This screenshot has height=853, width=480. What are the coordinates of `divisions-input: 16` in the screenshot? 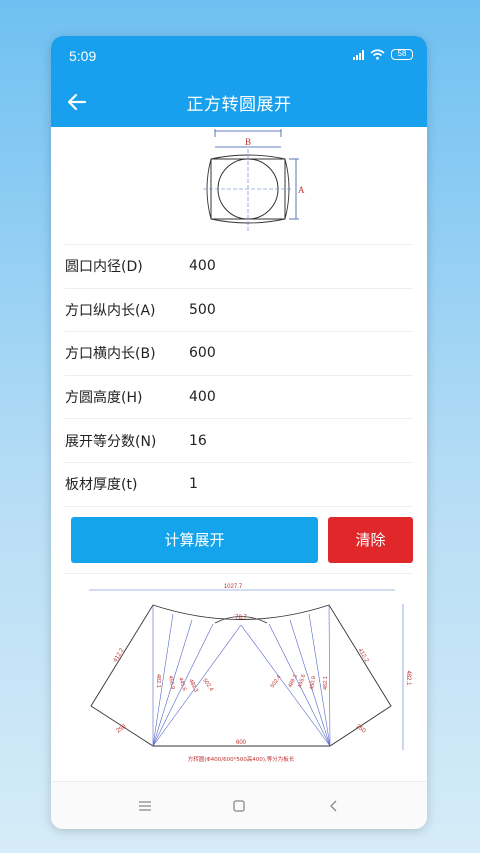 It's located at (301, 441).